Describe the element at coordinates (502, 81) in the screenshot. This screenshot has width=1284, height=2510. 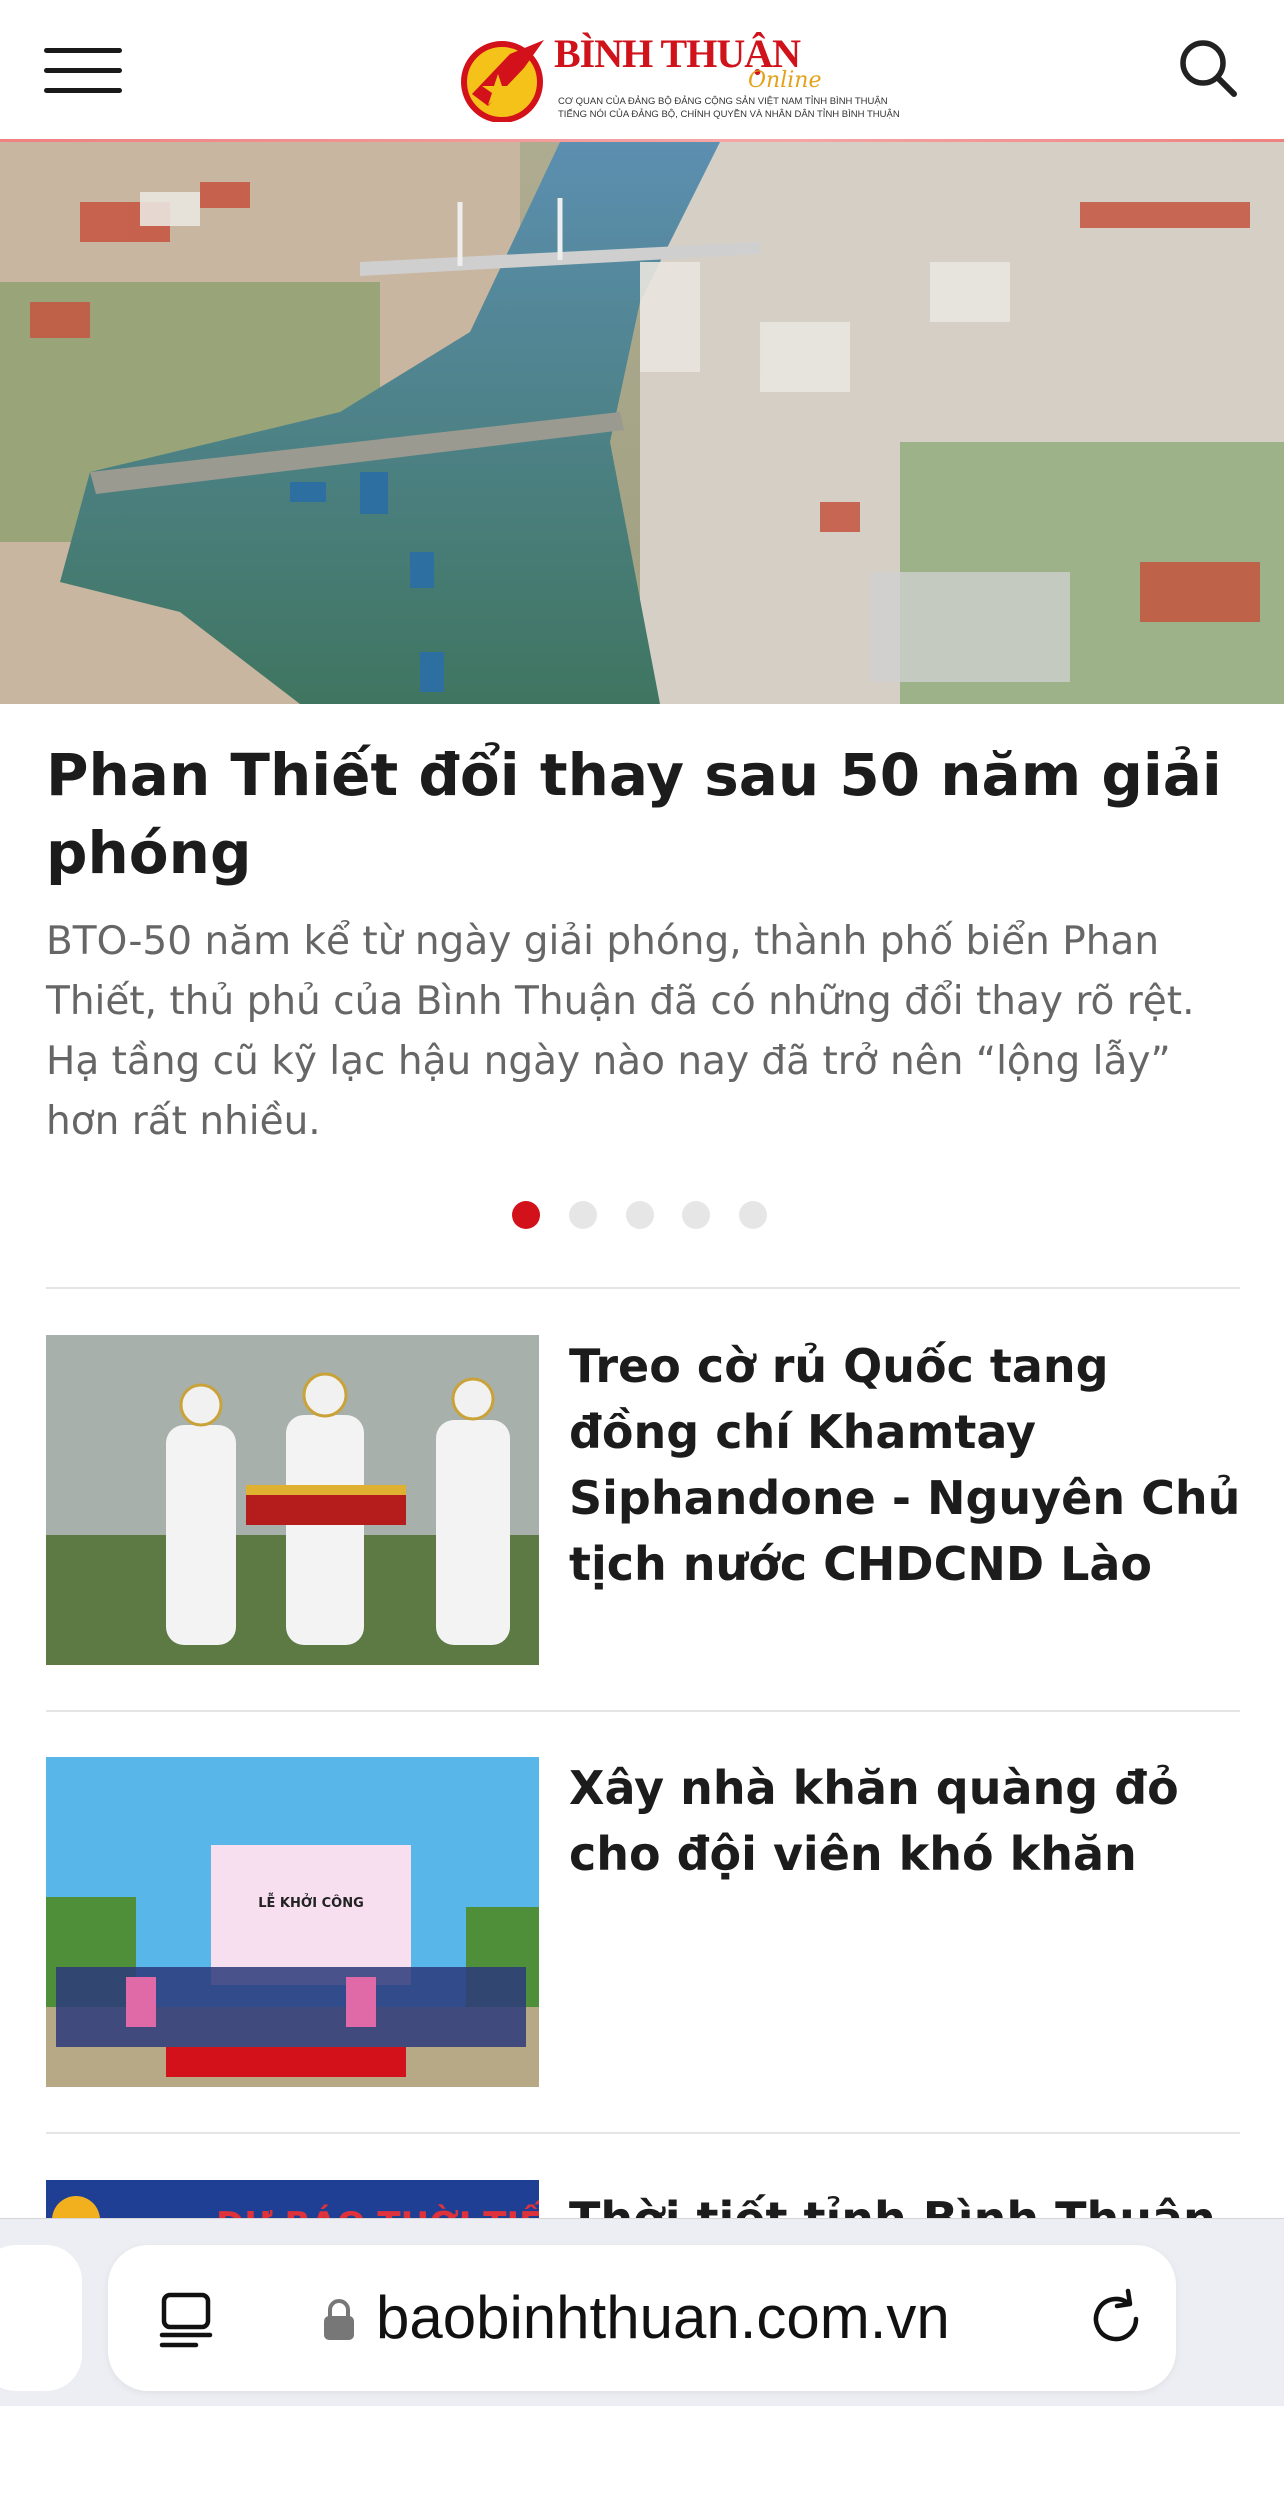
I see `logo-emblem-icon` at that location.